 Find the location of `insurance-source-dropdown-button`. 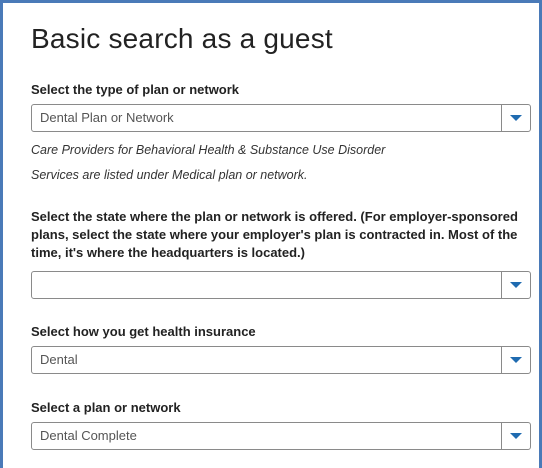

insurance-source-dropdown-button is located at coordinates (515, 360).